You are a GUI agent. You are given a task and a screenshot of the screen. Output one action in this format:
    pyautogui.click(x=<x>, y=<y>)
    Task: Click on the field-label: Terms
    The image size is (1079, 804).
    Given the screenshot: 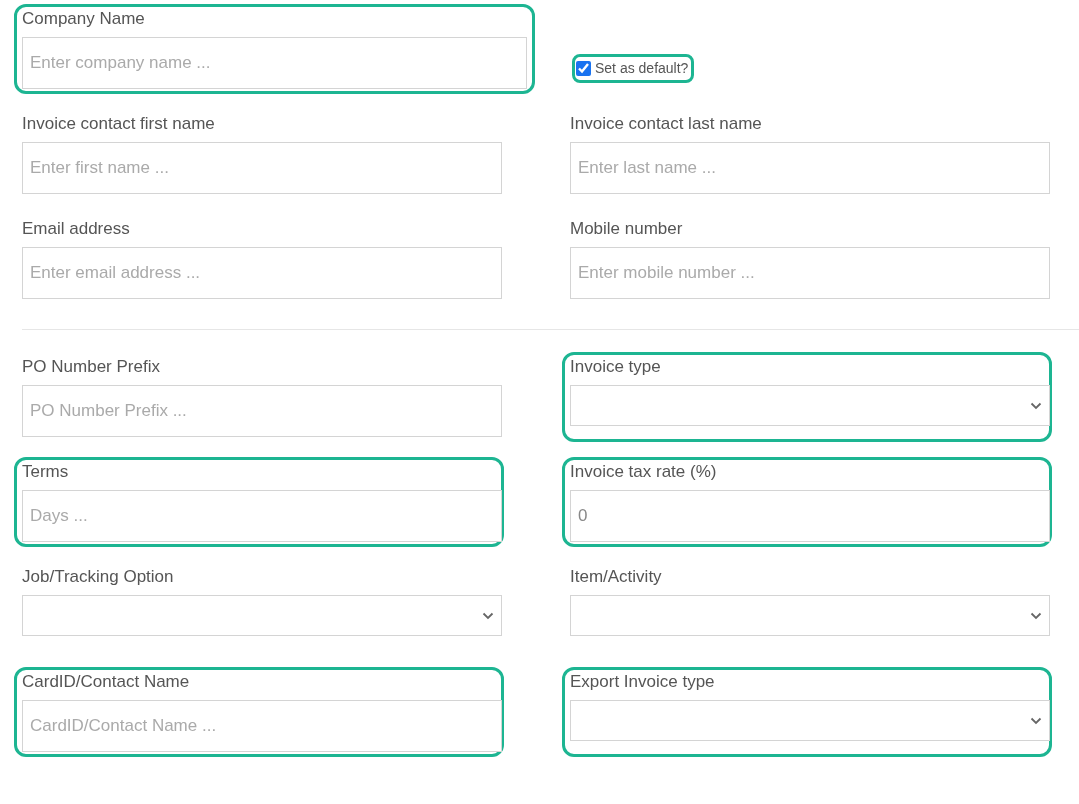 What is the action you would take?
    pyautogui.click(x=45, y=472)
    